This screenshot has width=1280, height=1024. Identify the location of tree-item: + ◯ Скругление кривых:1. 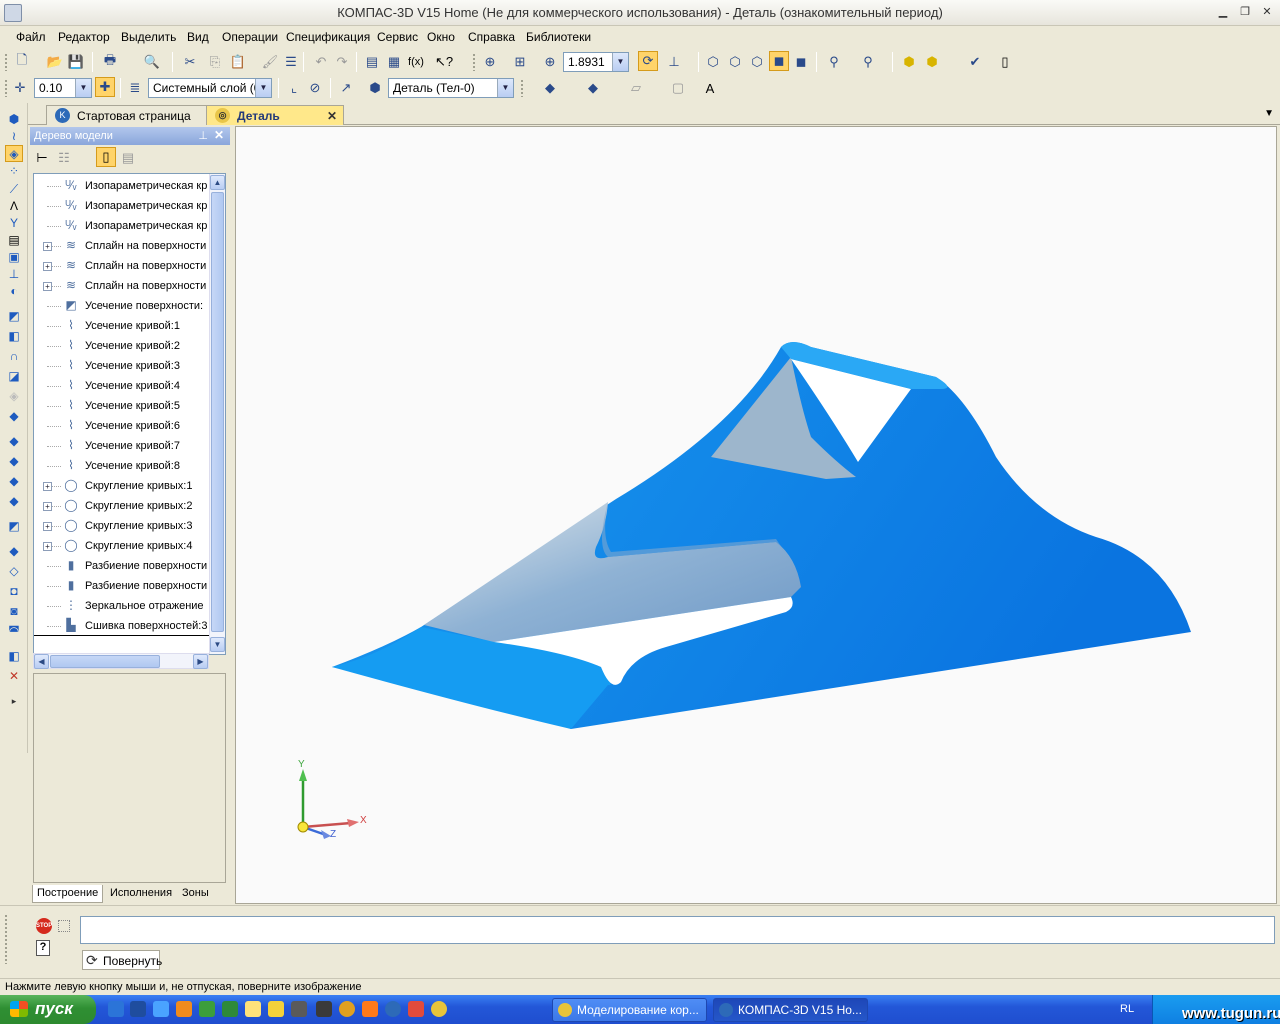
(121, 486).